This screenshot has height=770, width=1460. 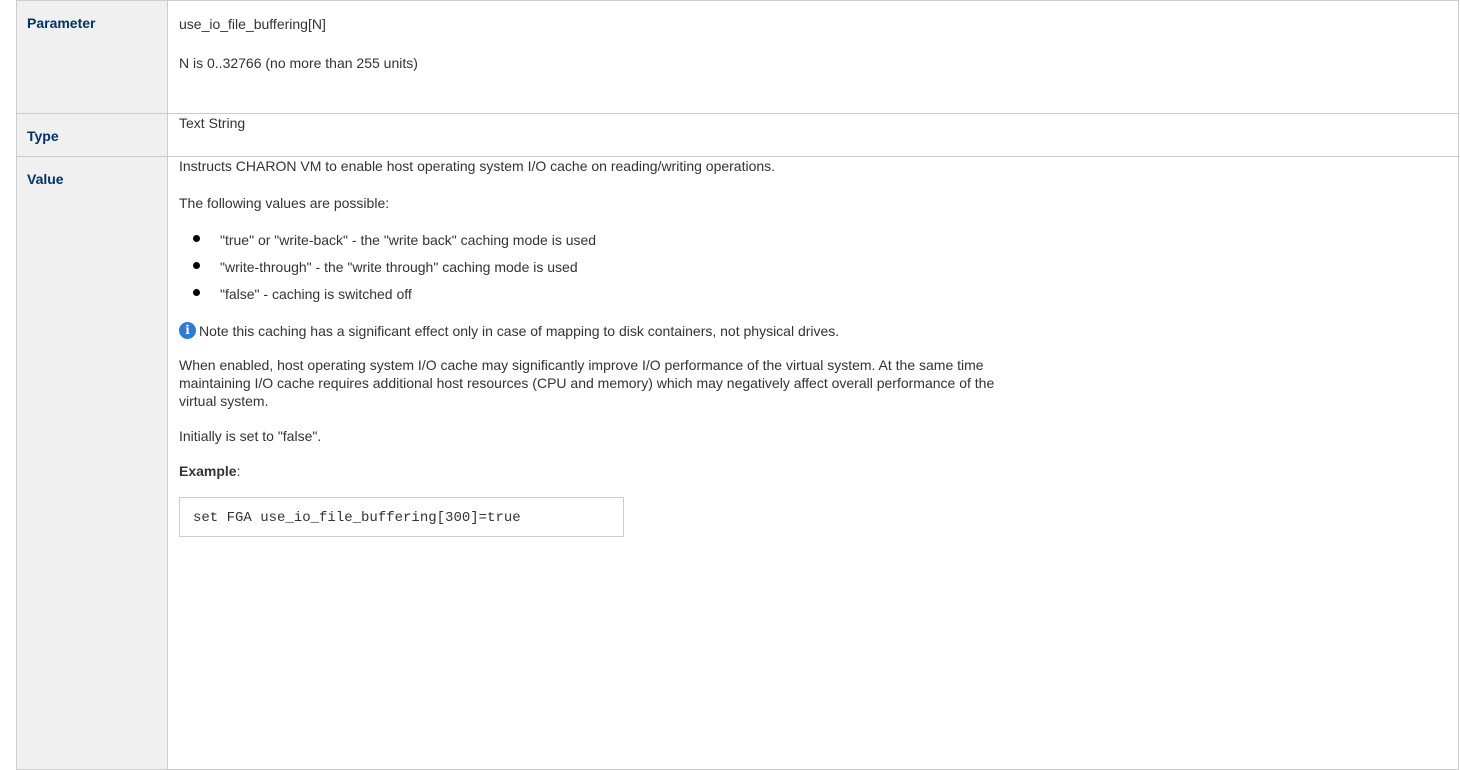 What do you see at coordinates (820, 294) in the screenshot?
I see `list-item: "false" - caching is switched off` at bounding box center [820, 294].